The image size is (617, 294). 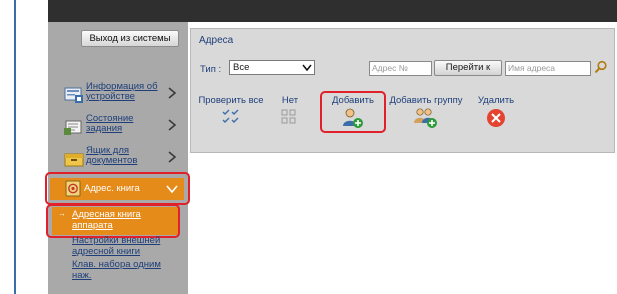 What do you see at coordinates (216, 40) in the screenshot?
I see `panel-title: Адреса` at bounding box center [216, 40].